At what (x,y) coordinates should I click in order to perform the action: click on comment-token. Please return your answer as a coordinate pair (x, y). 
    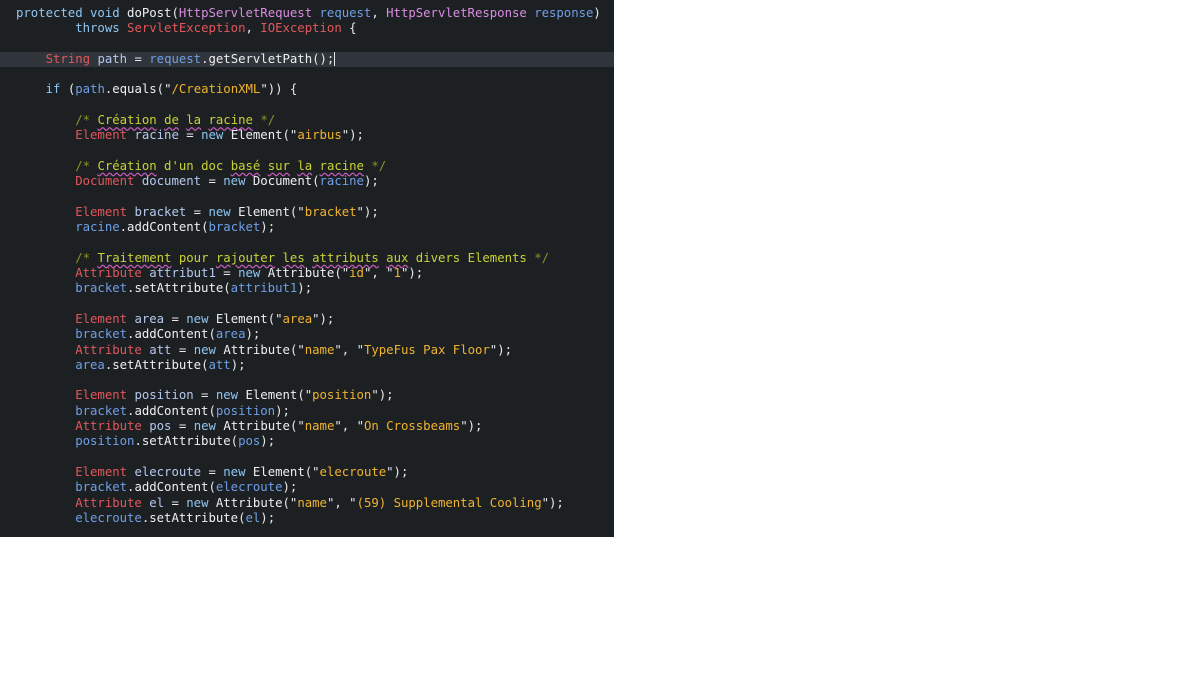
    Looking at the image, I should click on (278, 258).